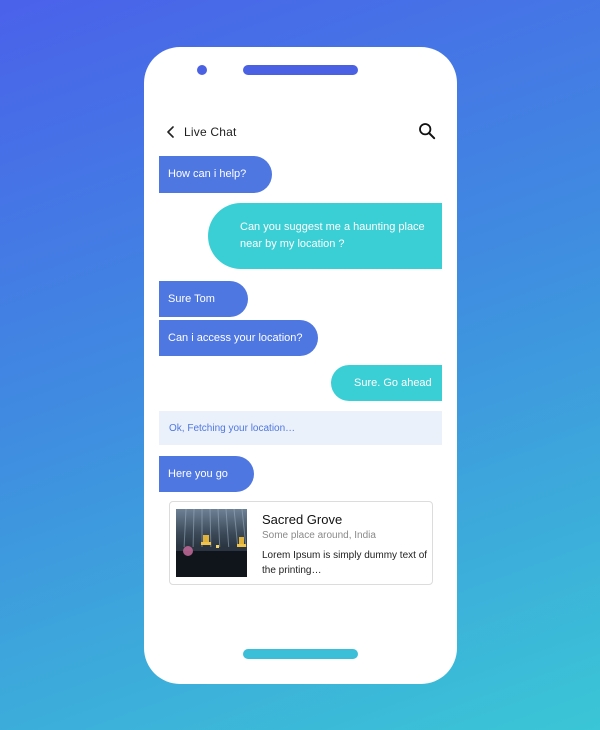 The image size is (600, 730). What do you see at coordinates (198, 473) in the screenshot?
I see `message-text: Here you go` at bounding box center [198, 473].